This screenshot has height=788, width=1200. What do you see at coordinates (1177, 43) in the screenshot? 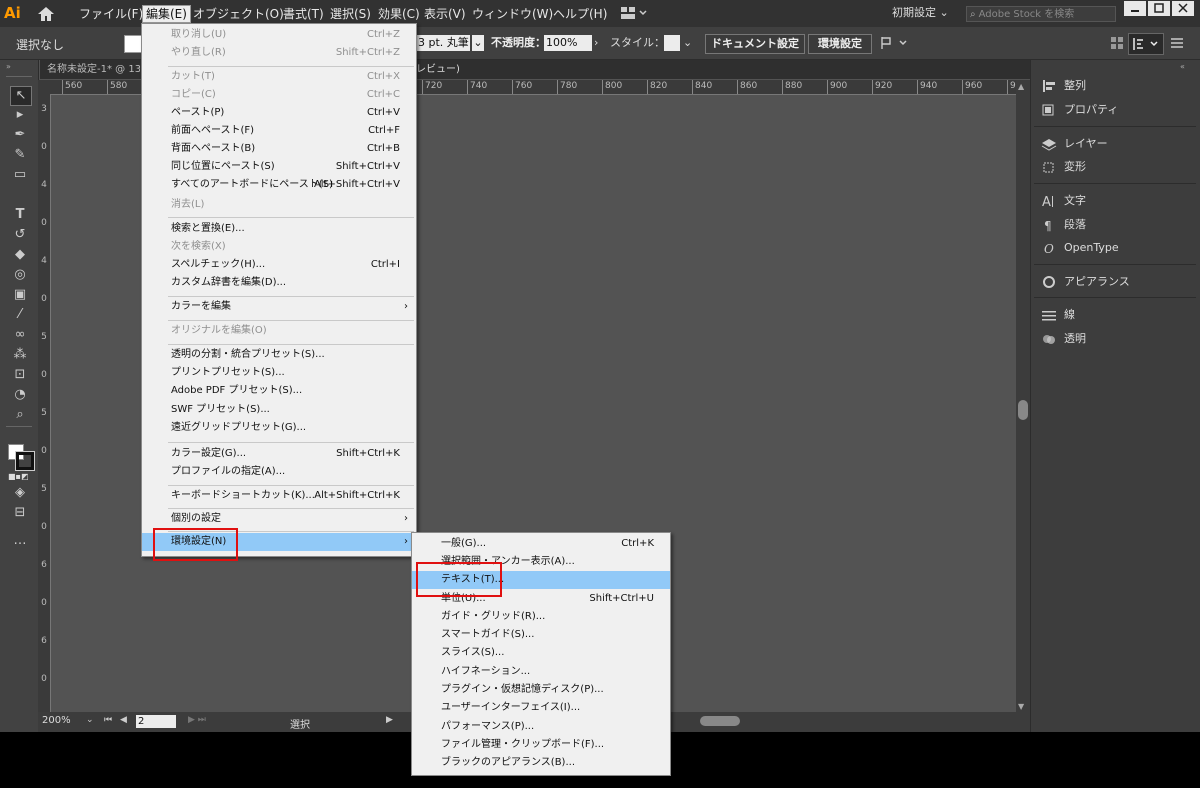
I see `panel-menu-icon` at bounding box center [1177, 43].